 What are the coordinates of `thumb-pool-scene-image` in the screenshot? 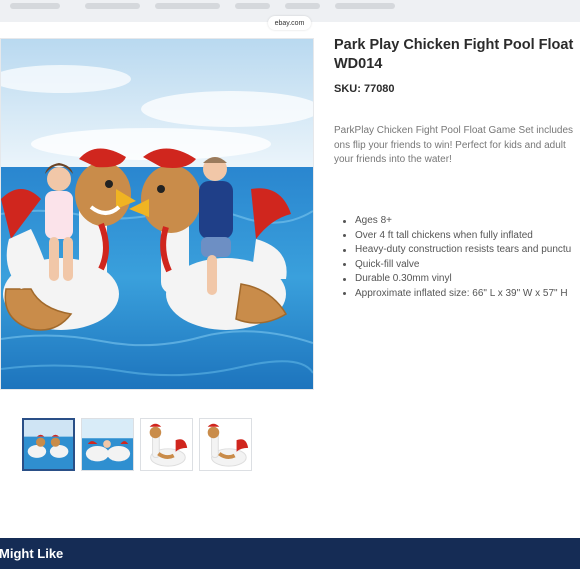 It's located at (48, 444).